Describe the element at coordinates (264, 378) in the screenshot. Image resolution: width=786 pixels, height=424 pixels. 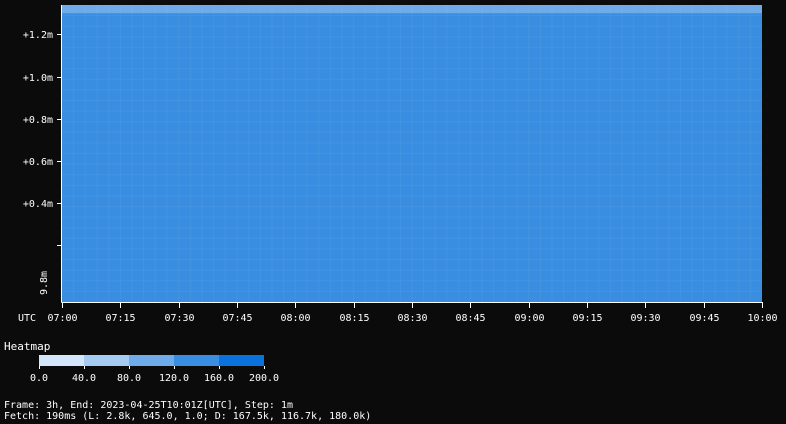
I see `legend-tick-label-5: 200.0` at that location.